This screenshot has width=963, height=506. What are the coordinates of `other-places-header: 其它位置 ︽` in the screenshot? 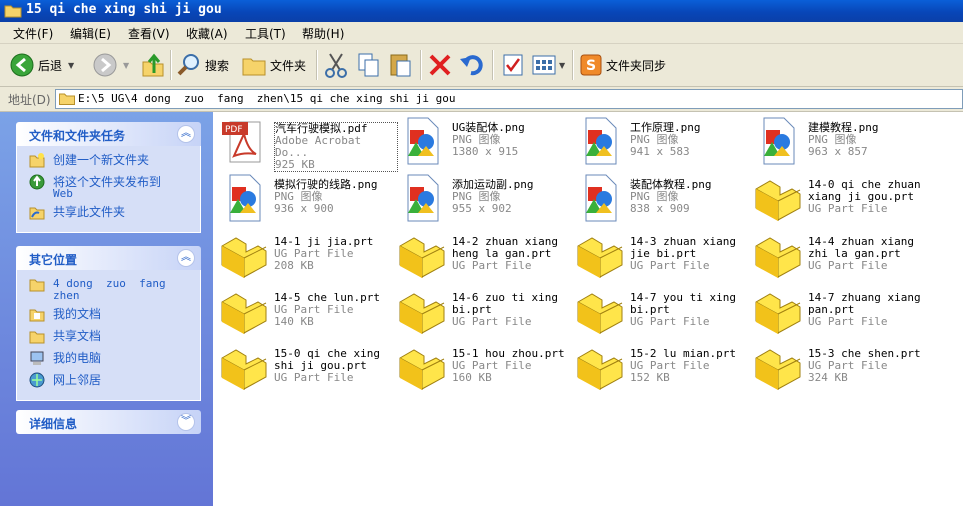 It's located at (108, 258).